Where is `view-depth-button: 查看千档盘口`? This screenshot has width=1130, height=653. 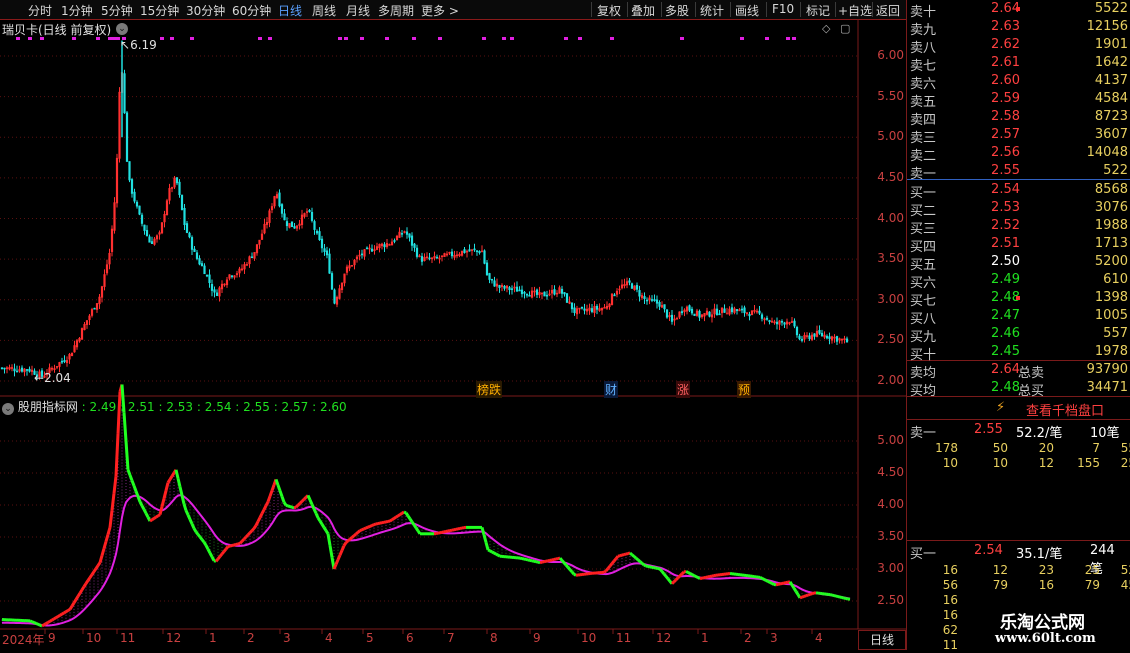 view-depth-button: 查看千档盘口 is located at coordinates (1065, 409).